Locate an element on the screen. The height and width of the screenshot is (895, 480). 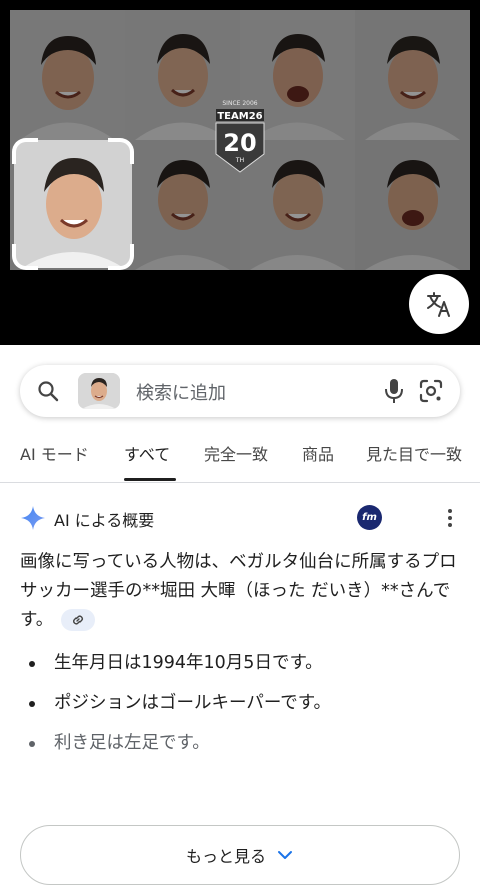
crop-handle-bottom-left is located at coordinates (25, 257).